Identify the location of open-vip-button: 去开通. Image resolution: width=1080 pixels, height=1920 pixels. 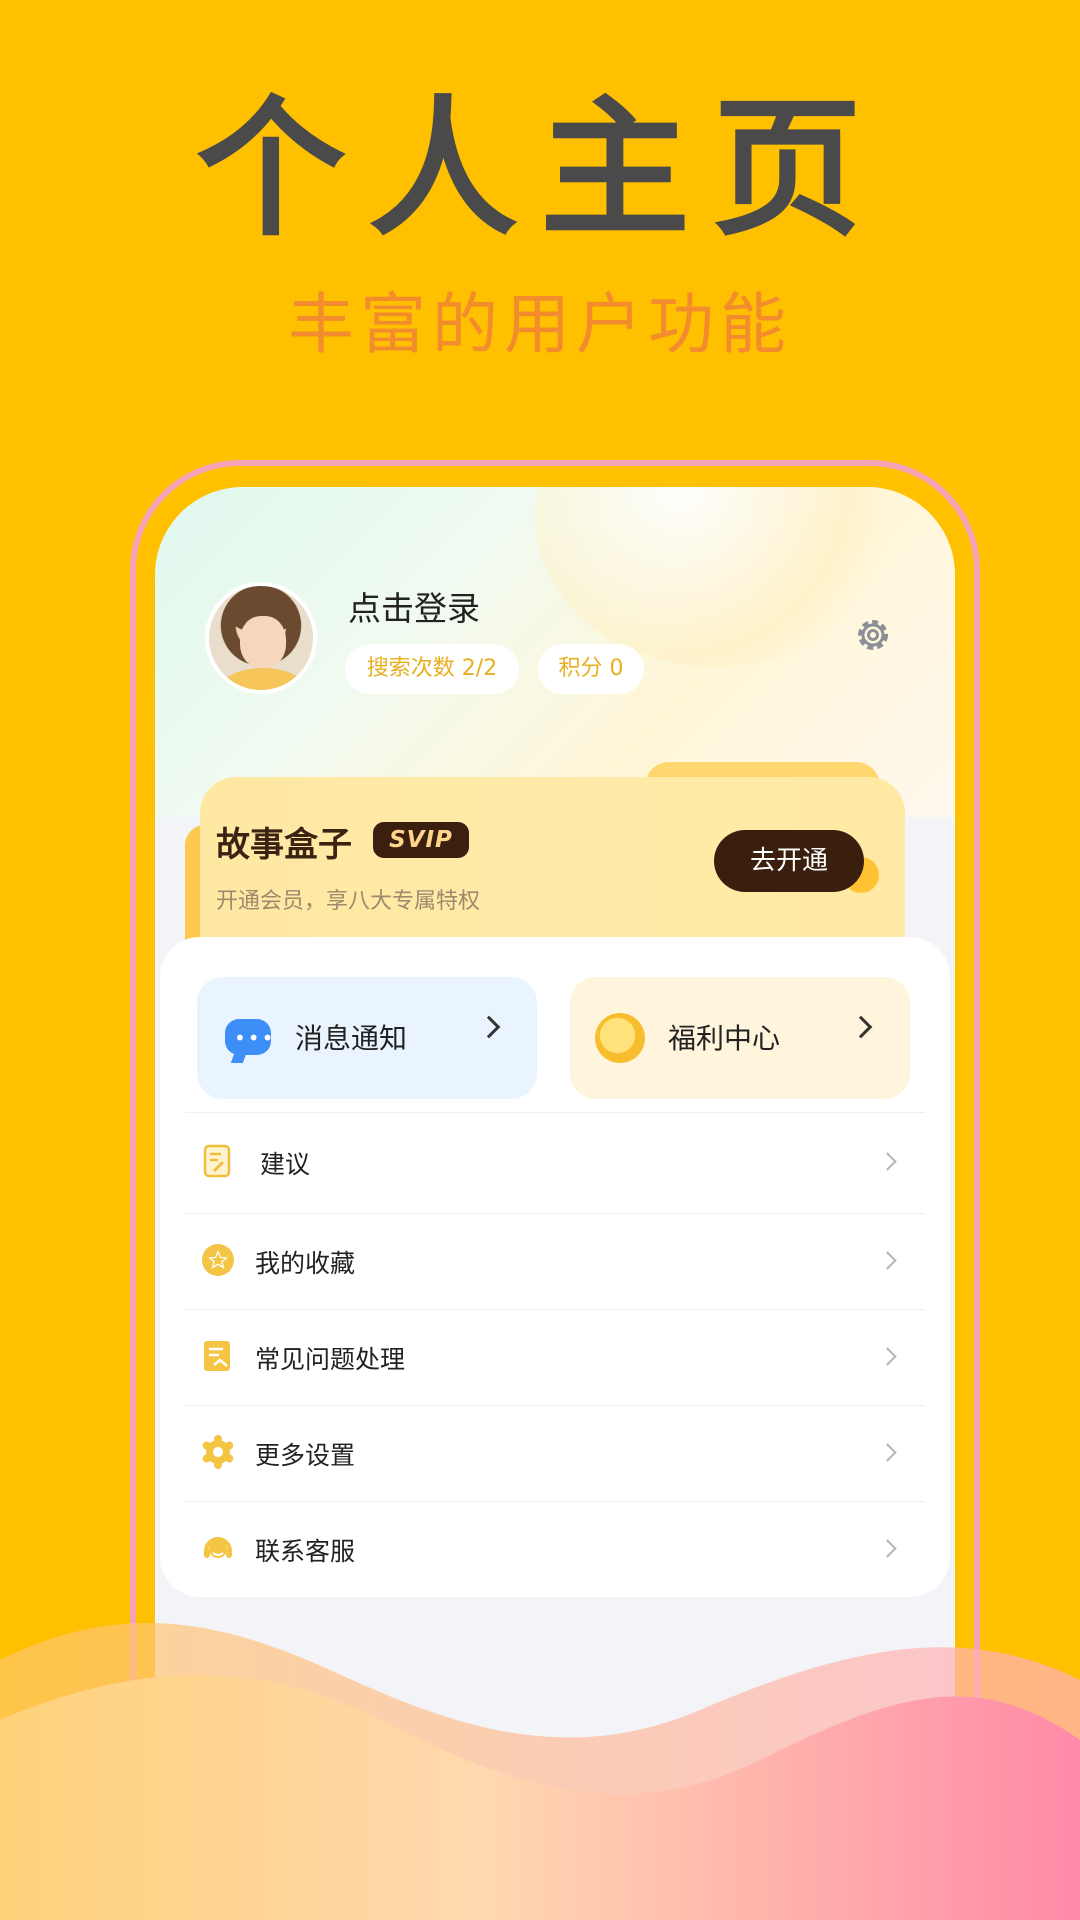
(789, 861).